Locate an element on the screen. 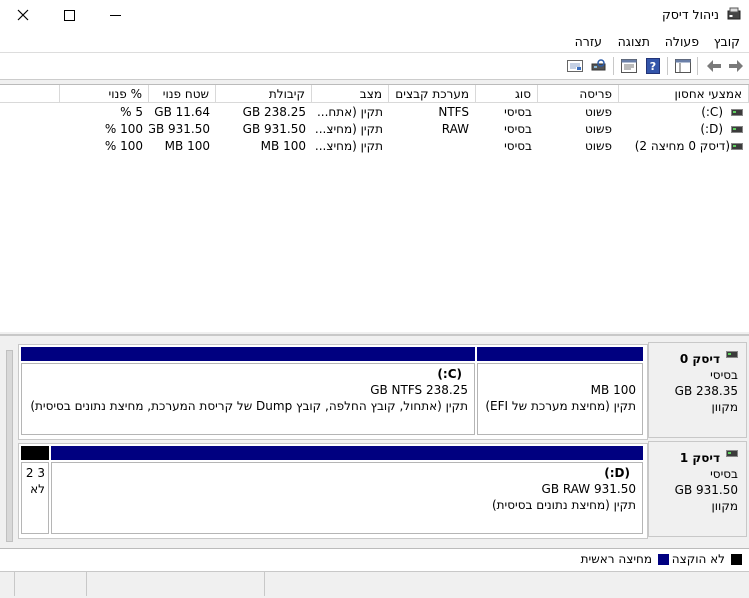 The image size is (749, 598). properties-button is located at coordinates (629, 66).